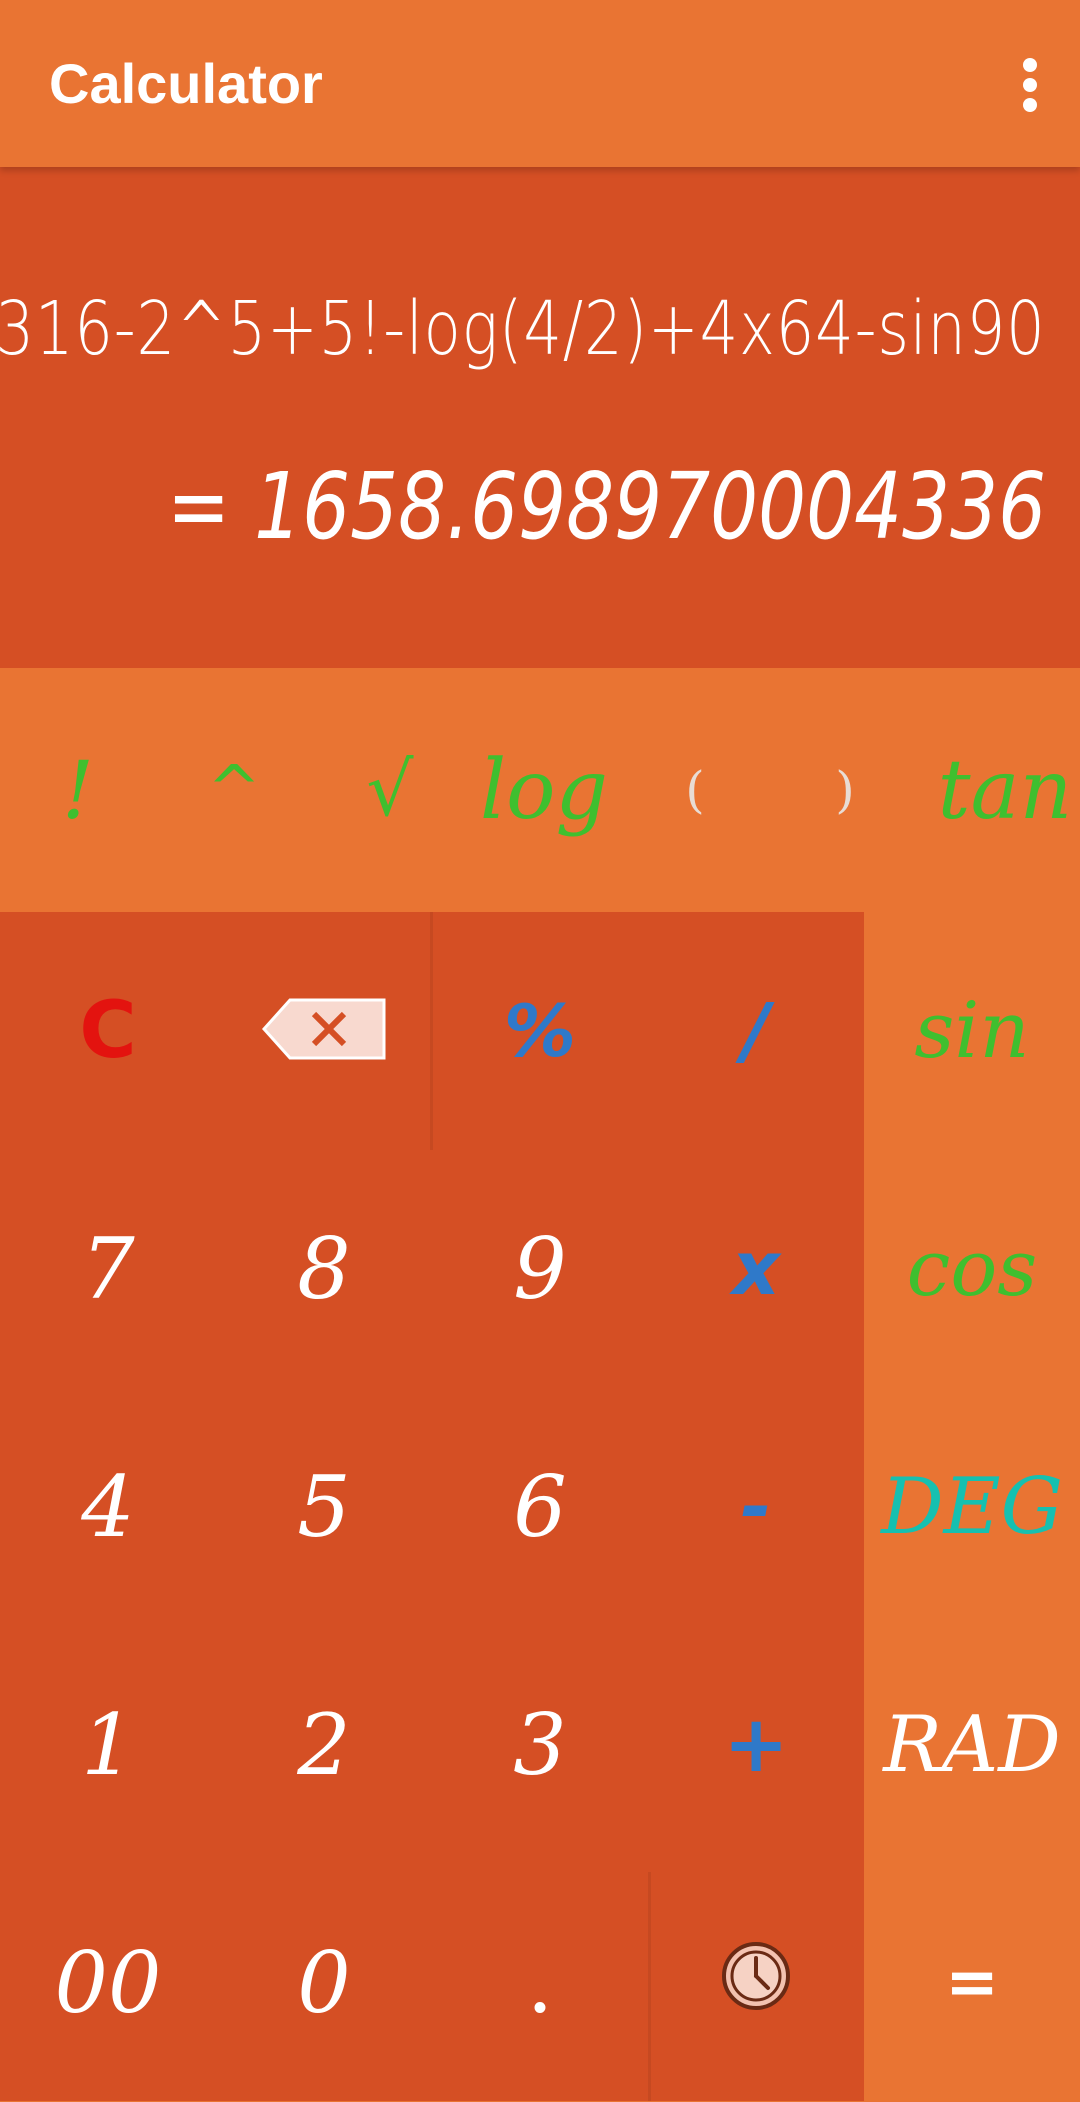 The image size is (1080, 2102). Describe the element at coordinates (756, 1745) in the screenshot. I see `plus-button: +` at that location.